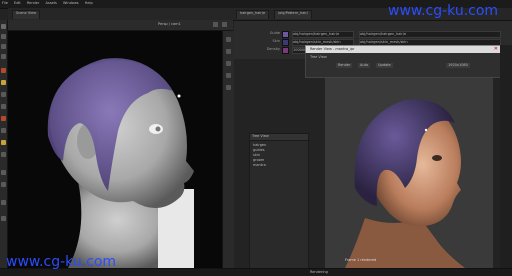 The image size is (512, 276). What do you see at coordinates (3, 118) in the screenshot?
I see `handle-tool-icon` at bounding box center [3, 118].